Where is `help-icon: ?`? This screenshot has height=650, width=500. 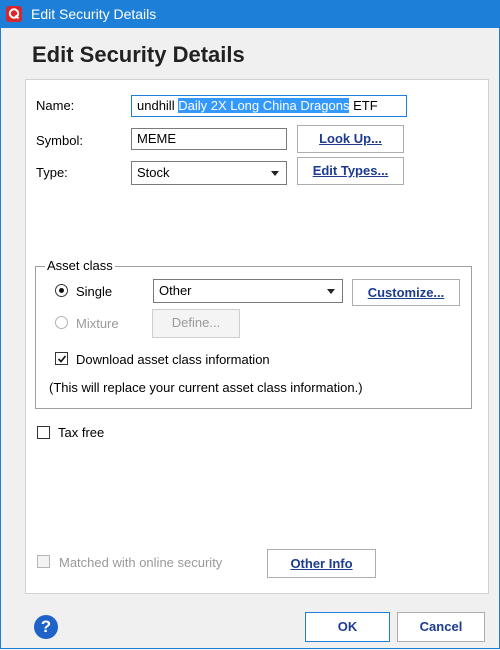
help-icon: ? is located at coordinates (46, 627).